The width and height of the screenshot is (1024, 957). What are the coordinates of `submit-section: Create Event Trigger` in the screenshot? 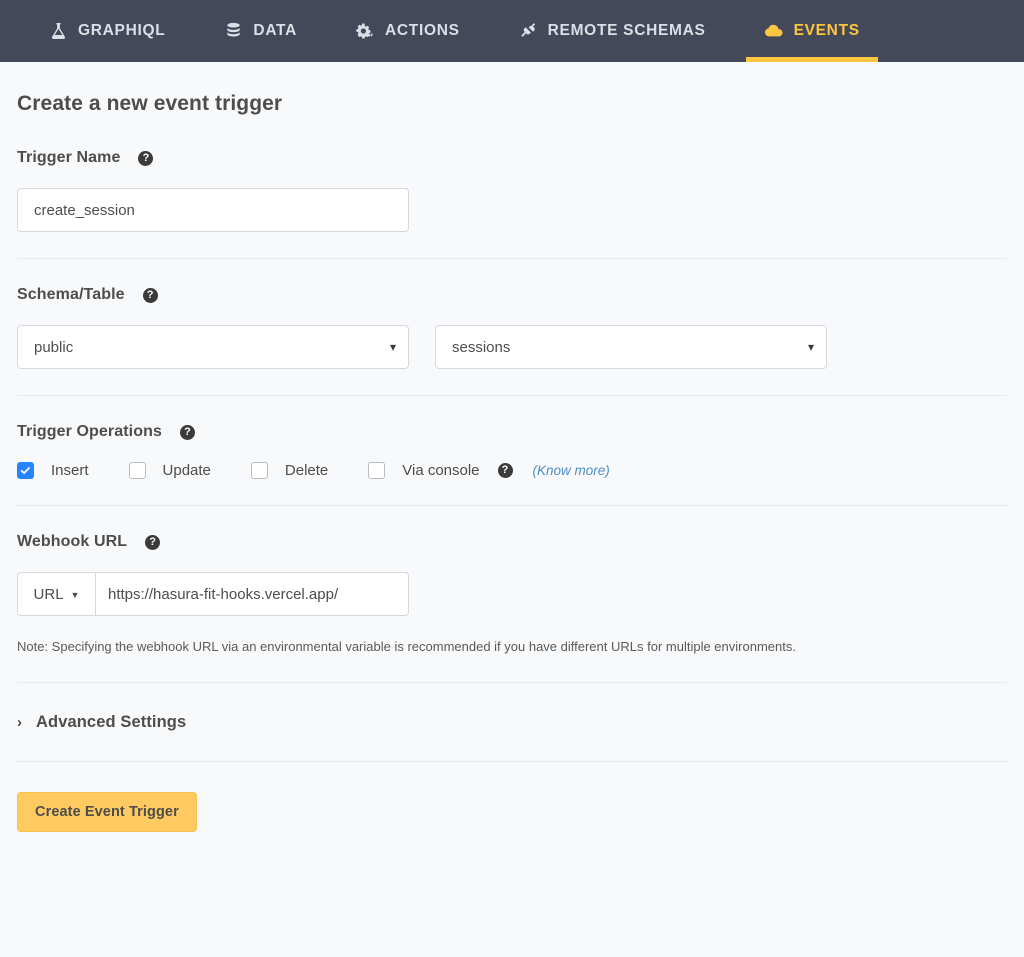 It's located at (512, 797).